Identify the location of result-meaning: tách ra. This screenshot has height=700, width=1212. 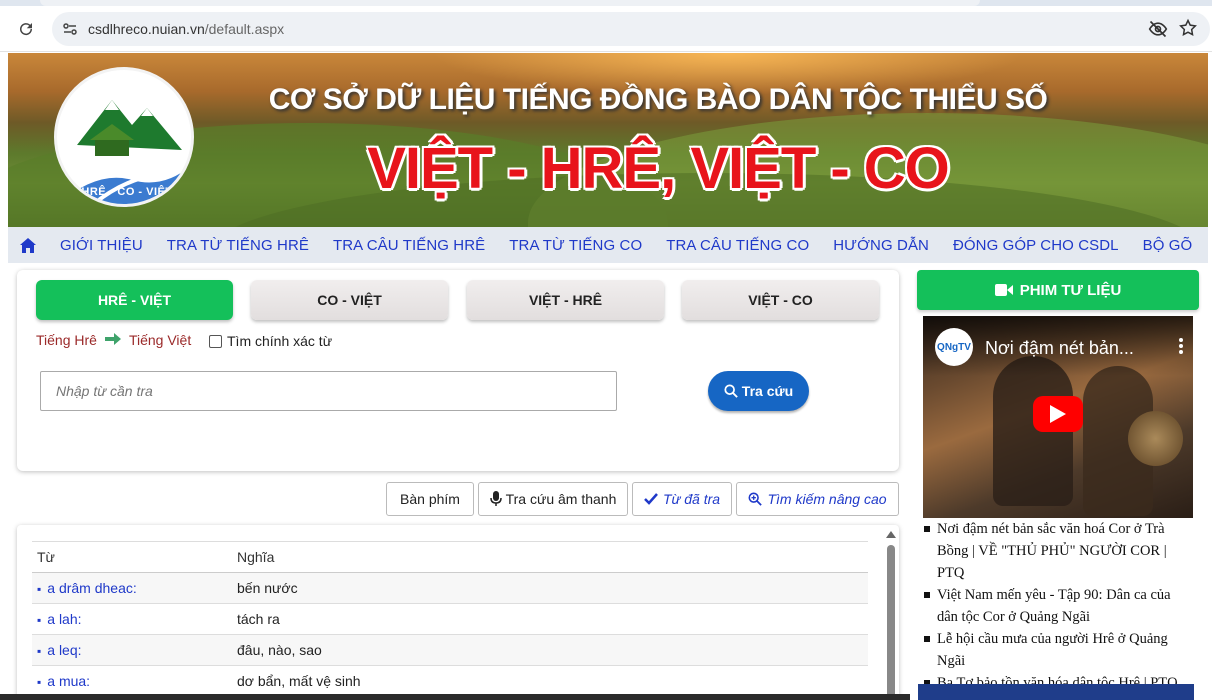
(550, 619).